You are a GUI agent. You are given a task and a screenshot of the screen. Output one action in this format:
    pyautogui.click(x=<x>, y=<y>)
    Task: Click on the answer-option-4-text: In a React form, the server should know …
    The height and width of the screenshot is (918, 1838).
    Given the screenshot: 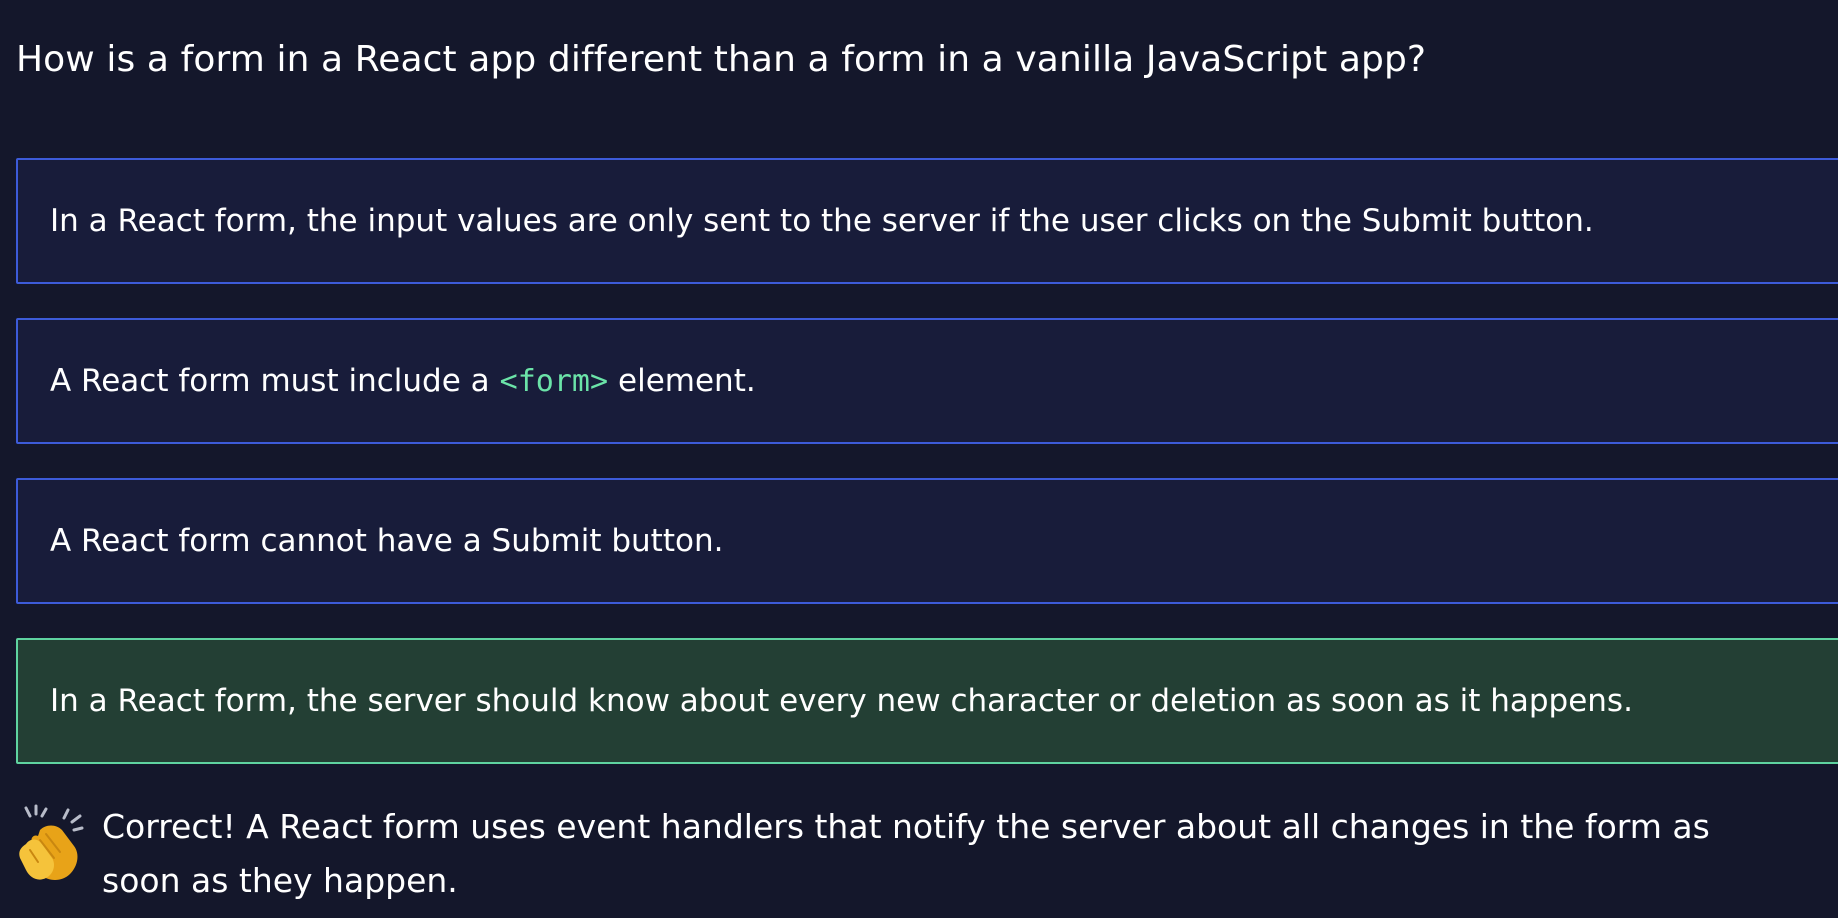 What is the action you would take?
    pyautogui.click(x=841, y=701)
    